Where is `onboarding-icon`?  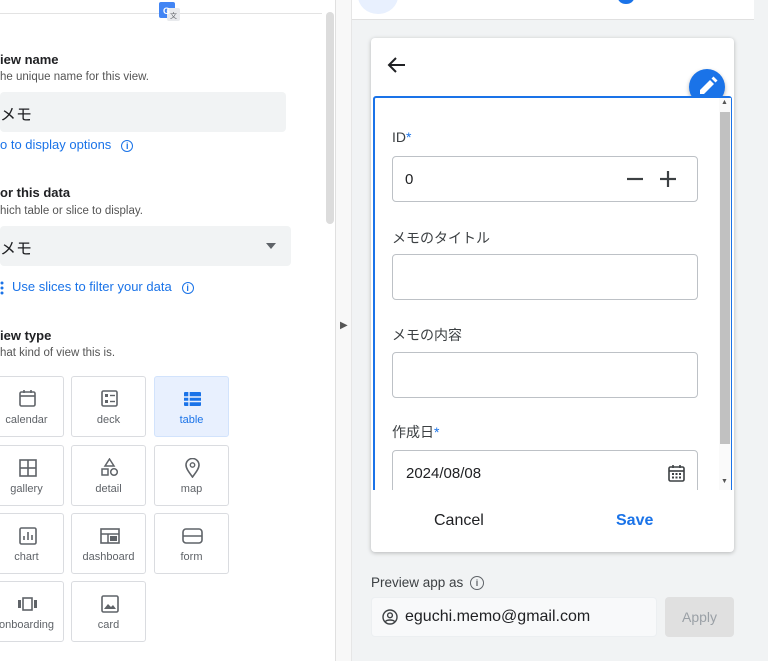 onboarding-icon is located at coordinates (27, 604).